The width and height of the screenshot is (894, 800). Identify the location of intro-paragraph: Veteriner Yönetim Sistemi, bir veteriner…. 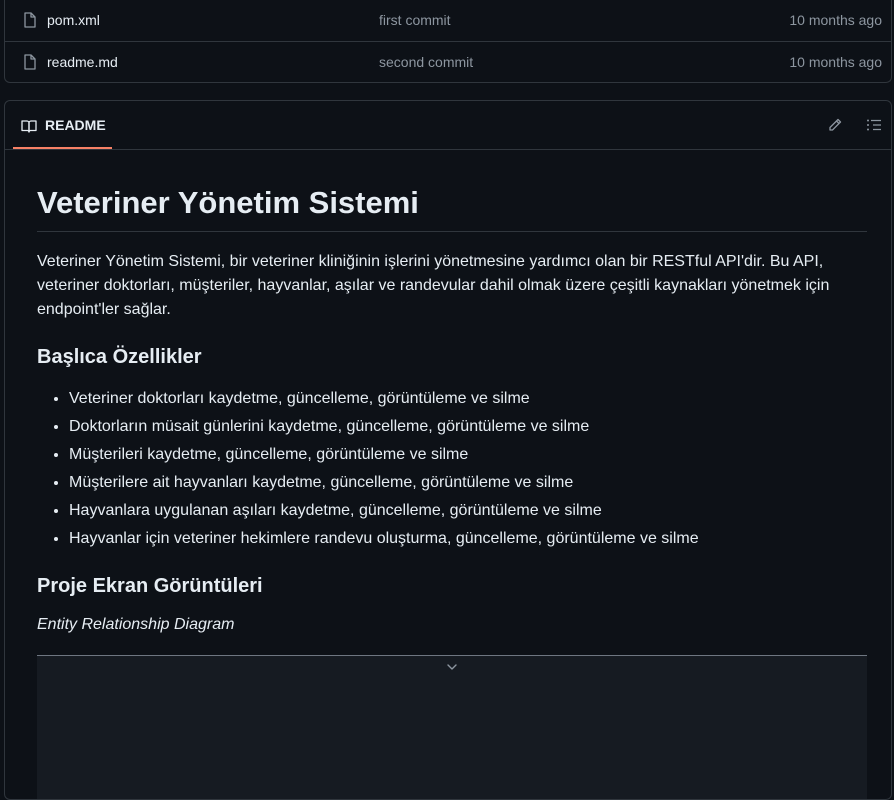
(433, 285).